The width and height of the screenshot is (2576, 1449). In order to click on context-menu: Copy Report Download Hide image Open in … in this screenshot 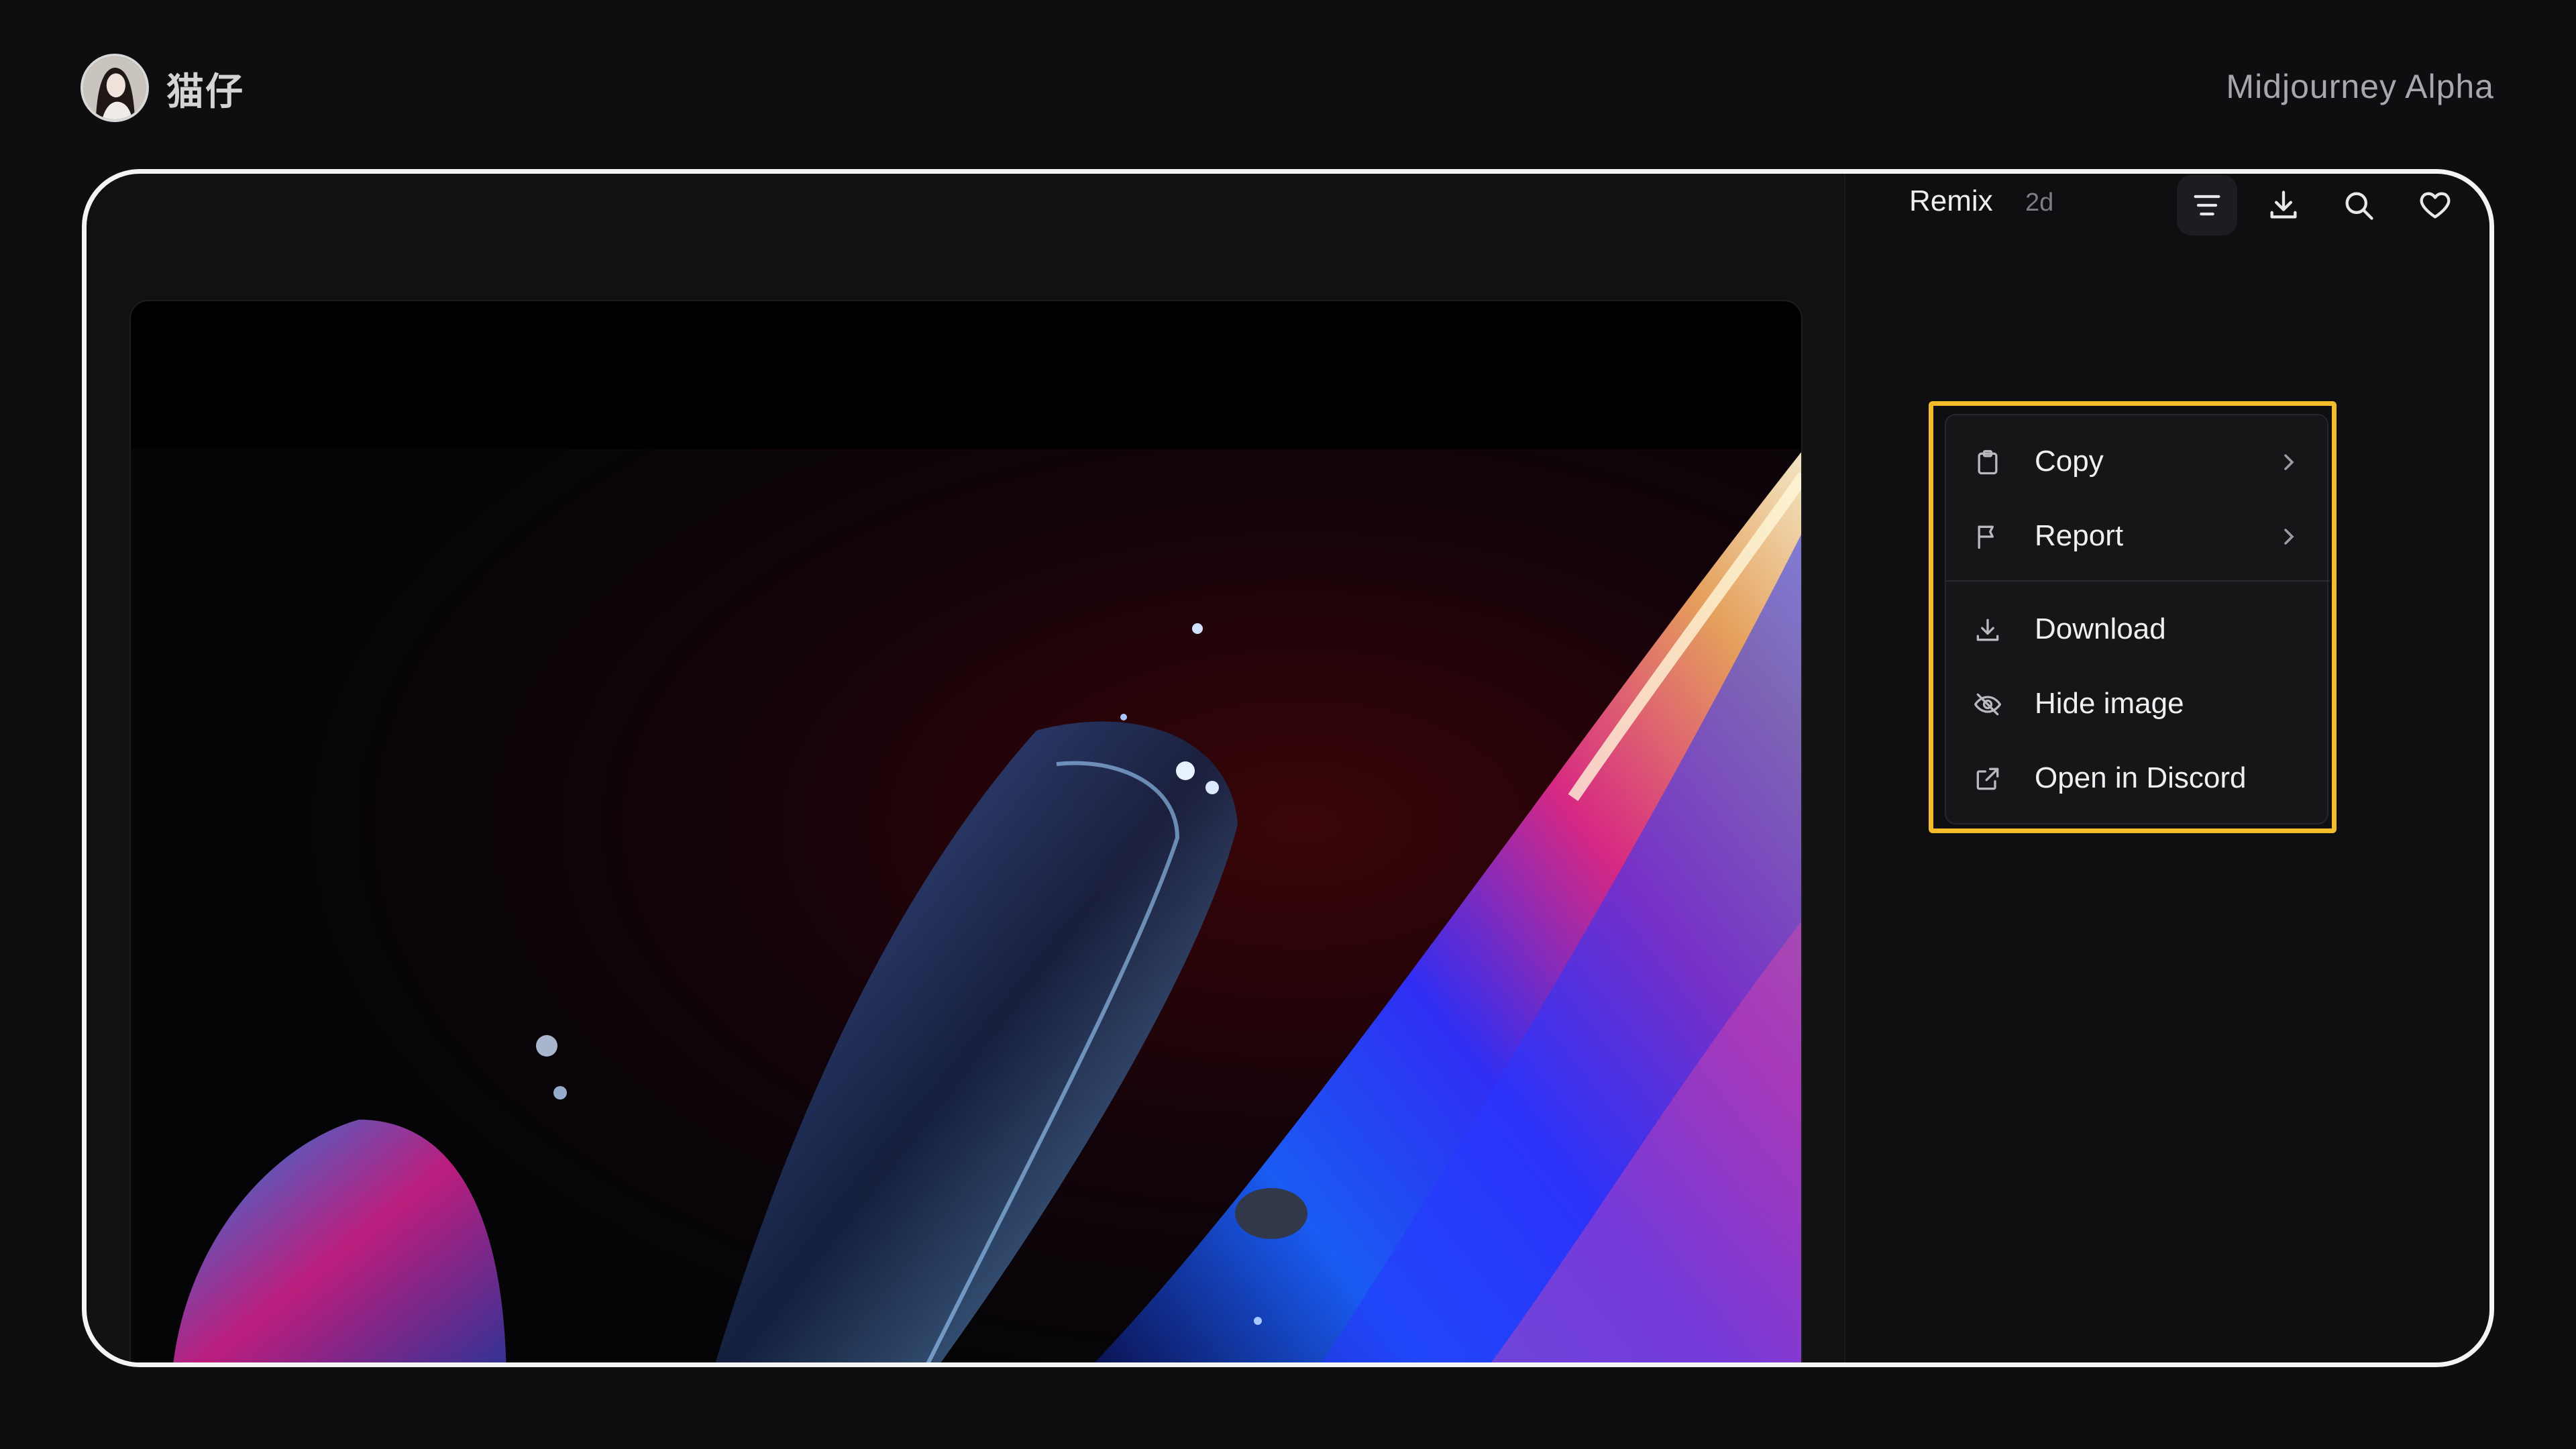, I will do `click(2137, 619)`.